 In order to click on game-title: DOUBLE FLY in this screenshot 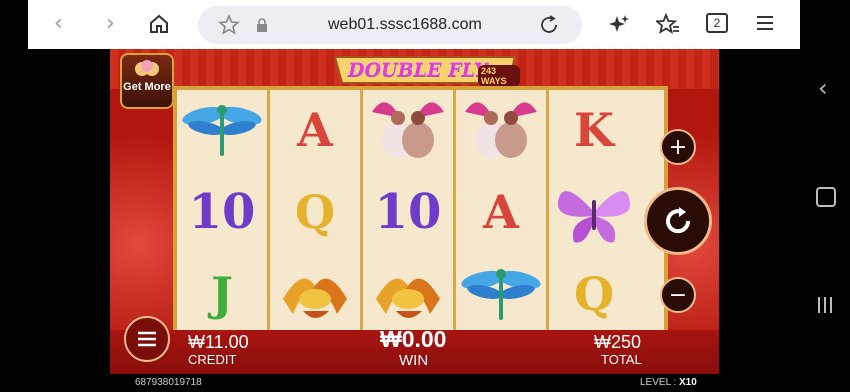, I will do `click(418, 70)`.